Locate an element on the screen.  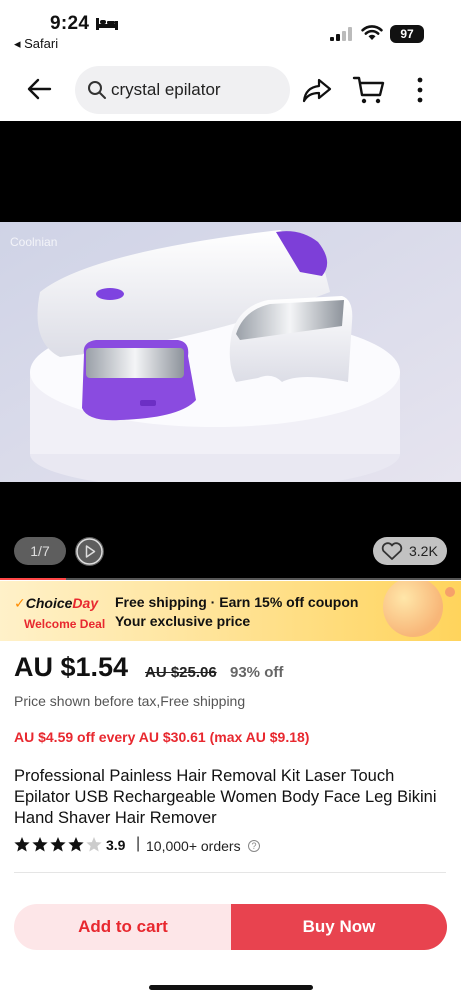
discount-badge: 93% off is located at coordinates (257, 672).